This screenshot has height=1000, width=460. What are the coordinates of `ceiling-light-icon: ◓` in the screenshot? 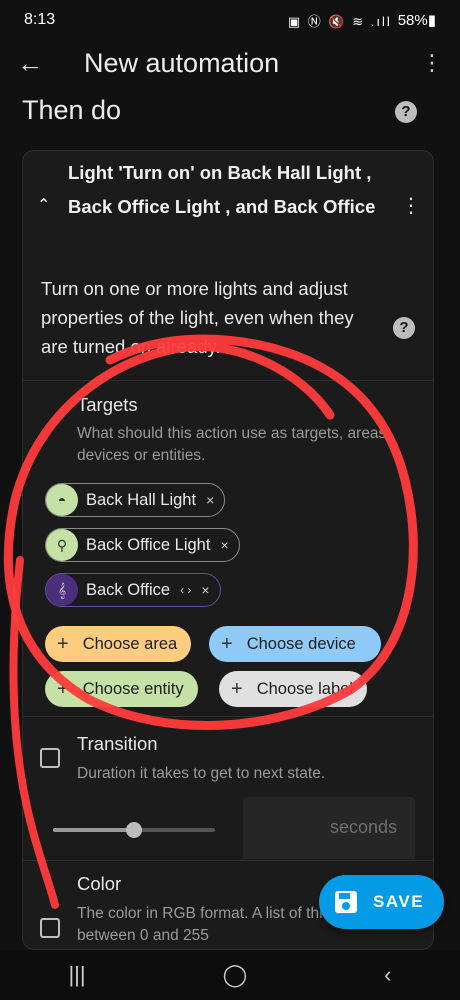 It's located at (62, 500).